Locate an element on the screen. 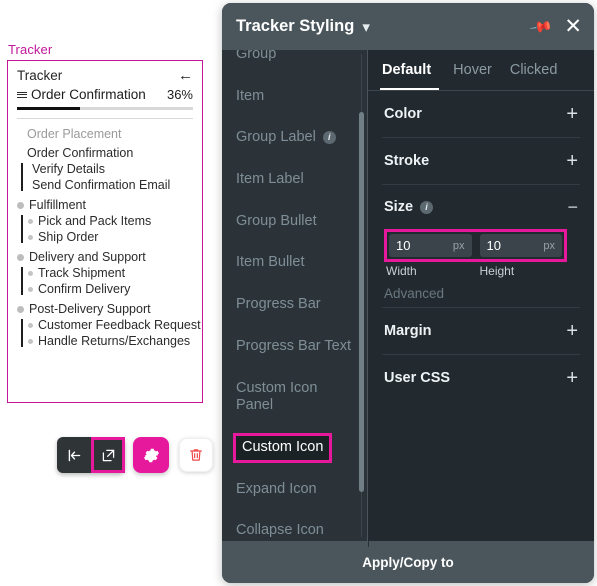  back-arrow-icon: ← is located at coordinates (185, 75).